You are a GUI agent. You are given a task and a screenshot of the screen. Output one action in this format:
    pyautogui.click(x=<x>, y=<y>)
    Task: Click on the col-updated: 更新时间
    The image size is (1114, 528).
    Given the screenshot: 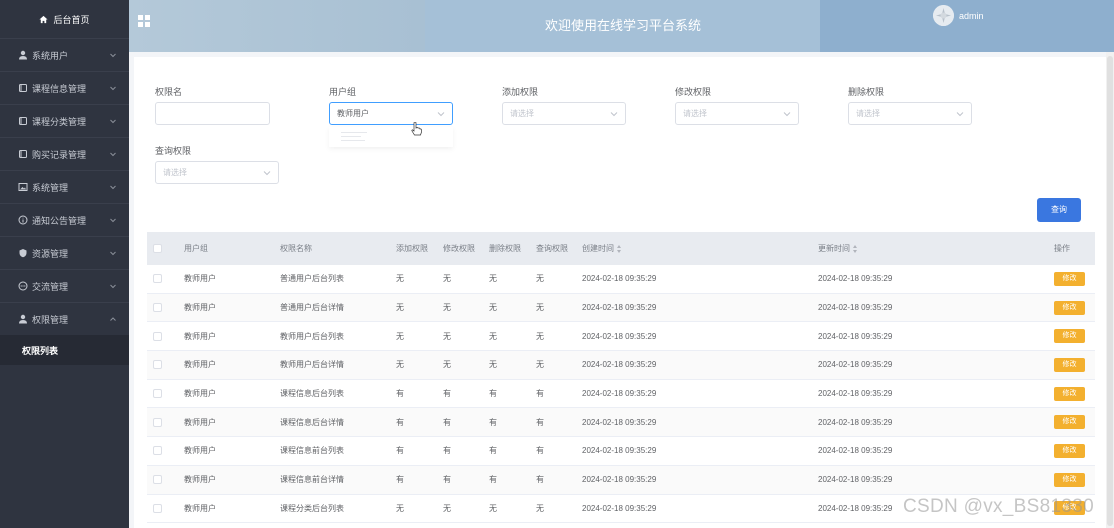 What is the action you would take?
    pyautogui.click(x=838, y=248)
    